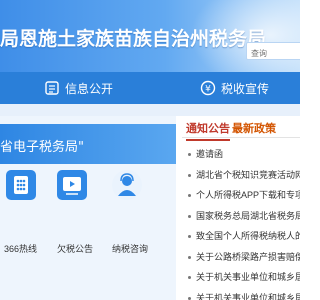  What do you see at coordinates (241, 257) in the screenshot?
I see `news-item: 关于公路桥梁路产损害赔偿收` at bounding box center [241, 257].